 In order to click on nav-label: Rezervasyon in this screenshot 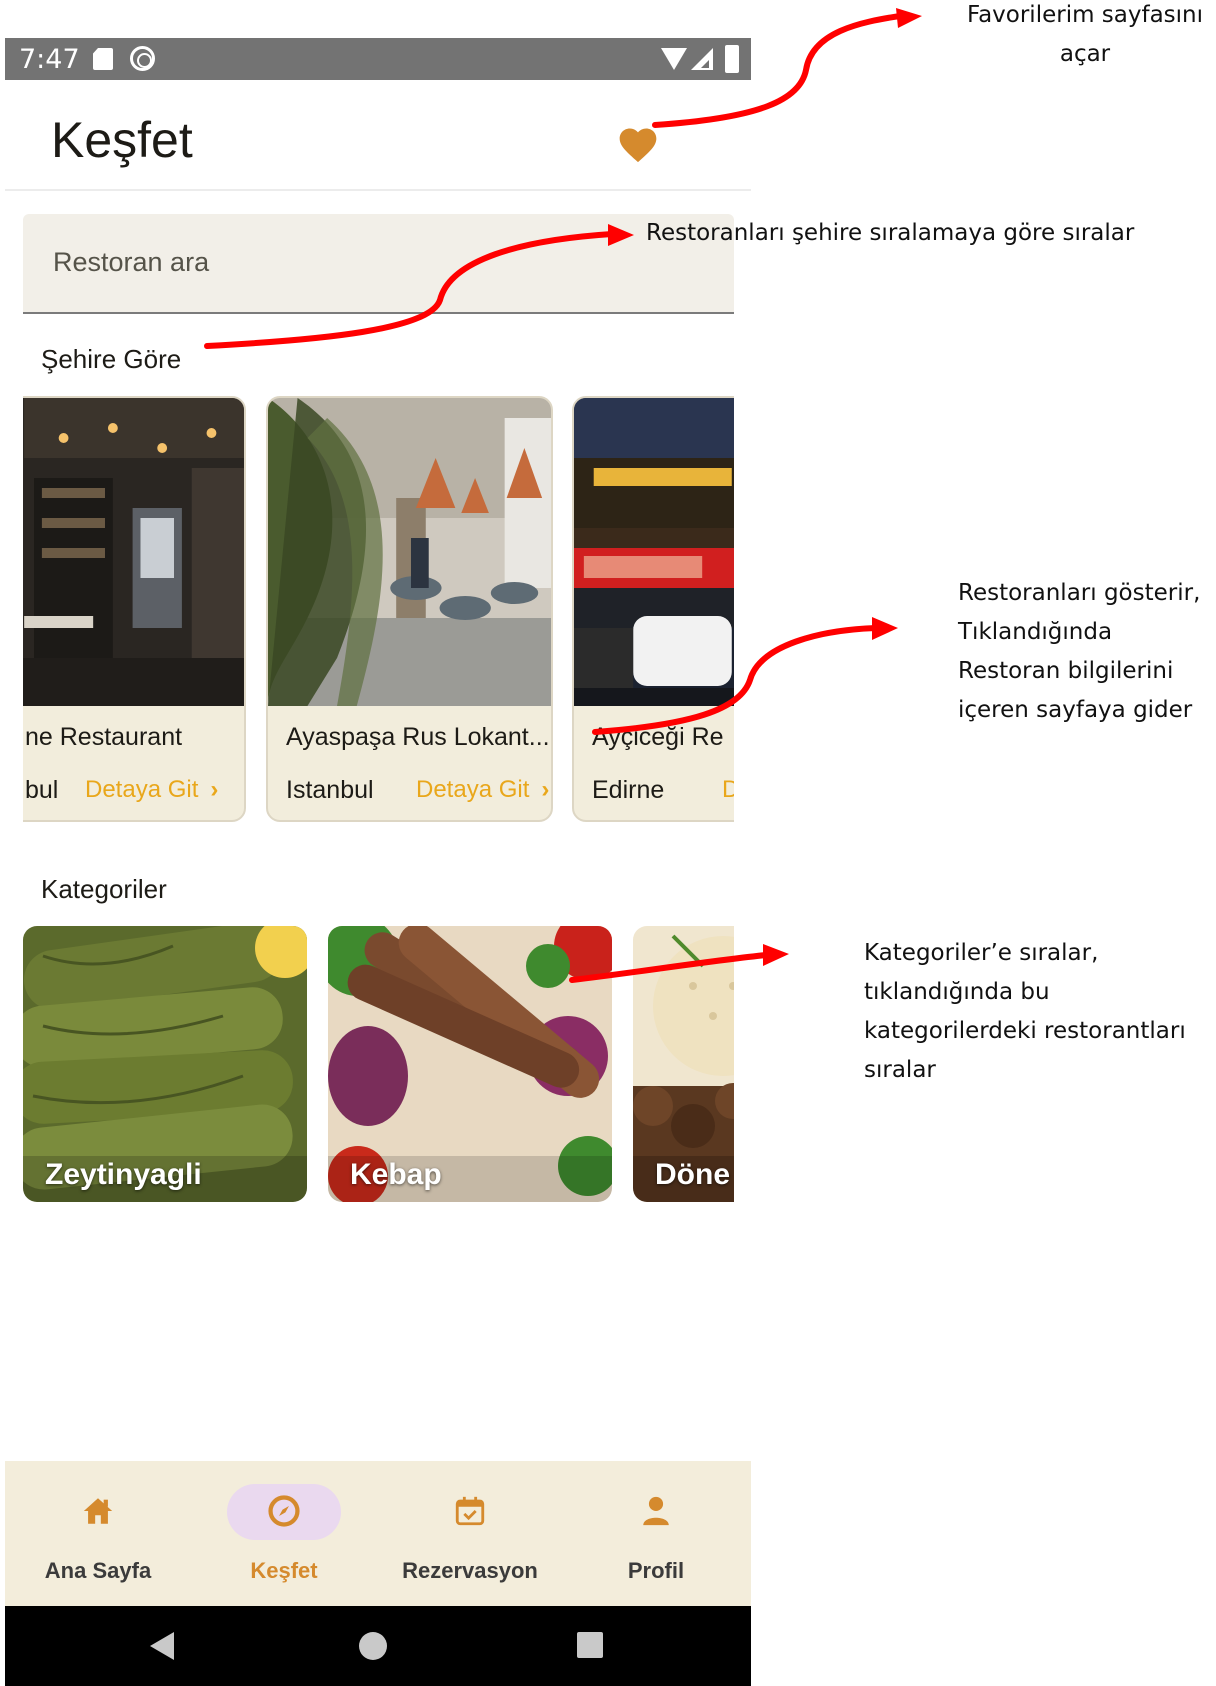, I will do `click(470, 1570)`.